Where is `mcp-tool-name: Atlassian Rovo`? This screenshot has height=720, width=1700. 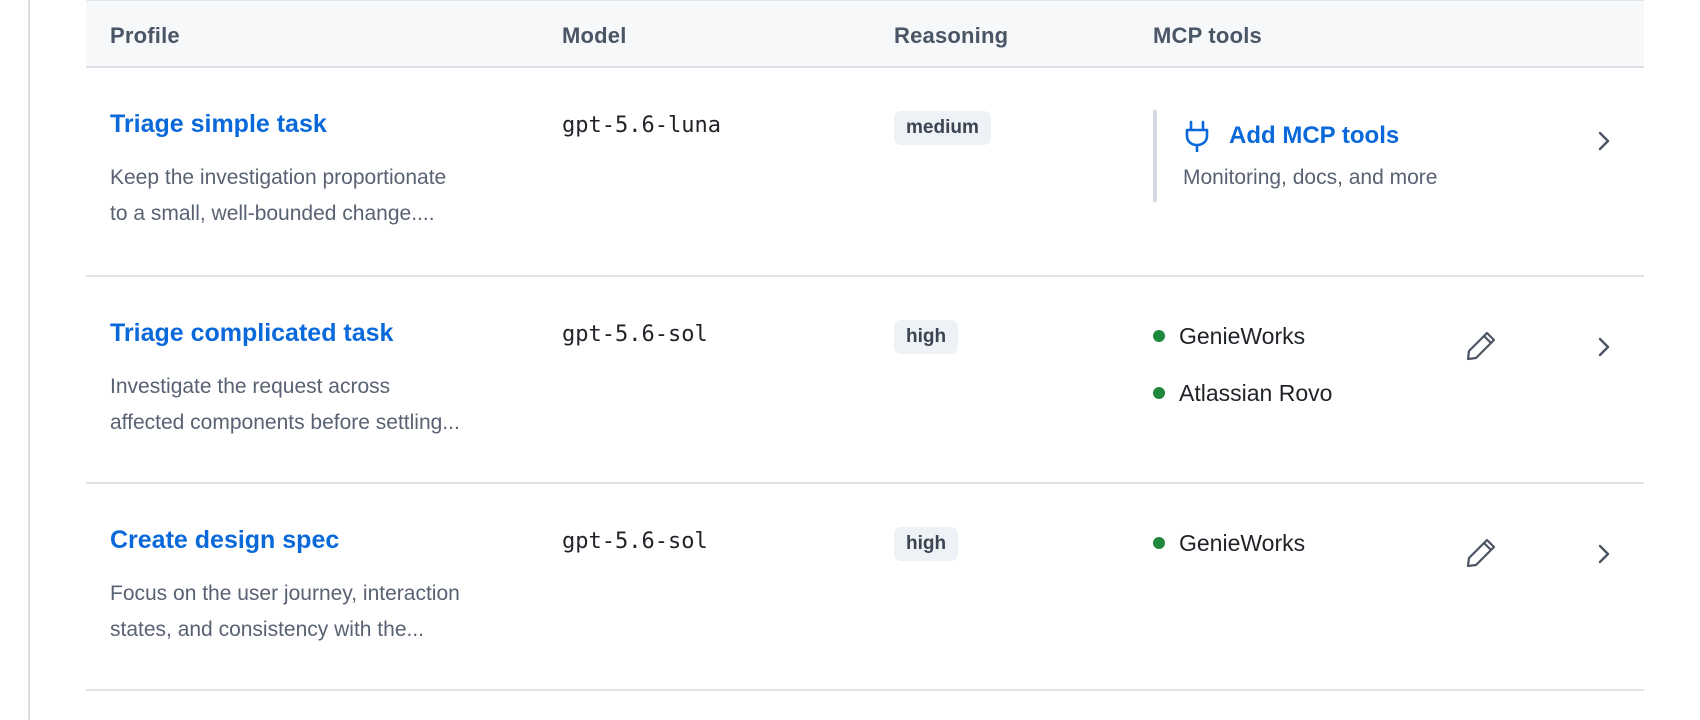 mcp-tool-name: Atlassian Rovo is located at coordinates (1256, 392).